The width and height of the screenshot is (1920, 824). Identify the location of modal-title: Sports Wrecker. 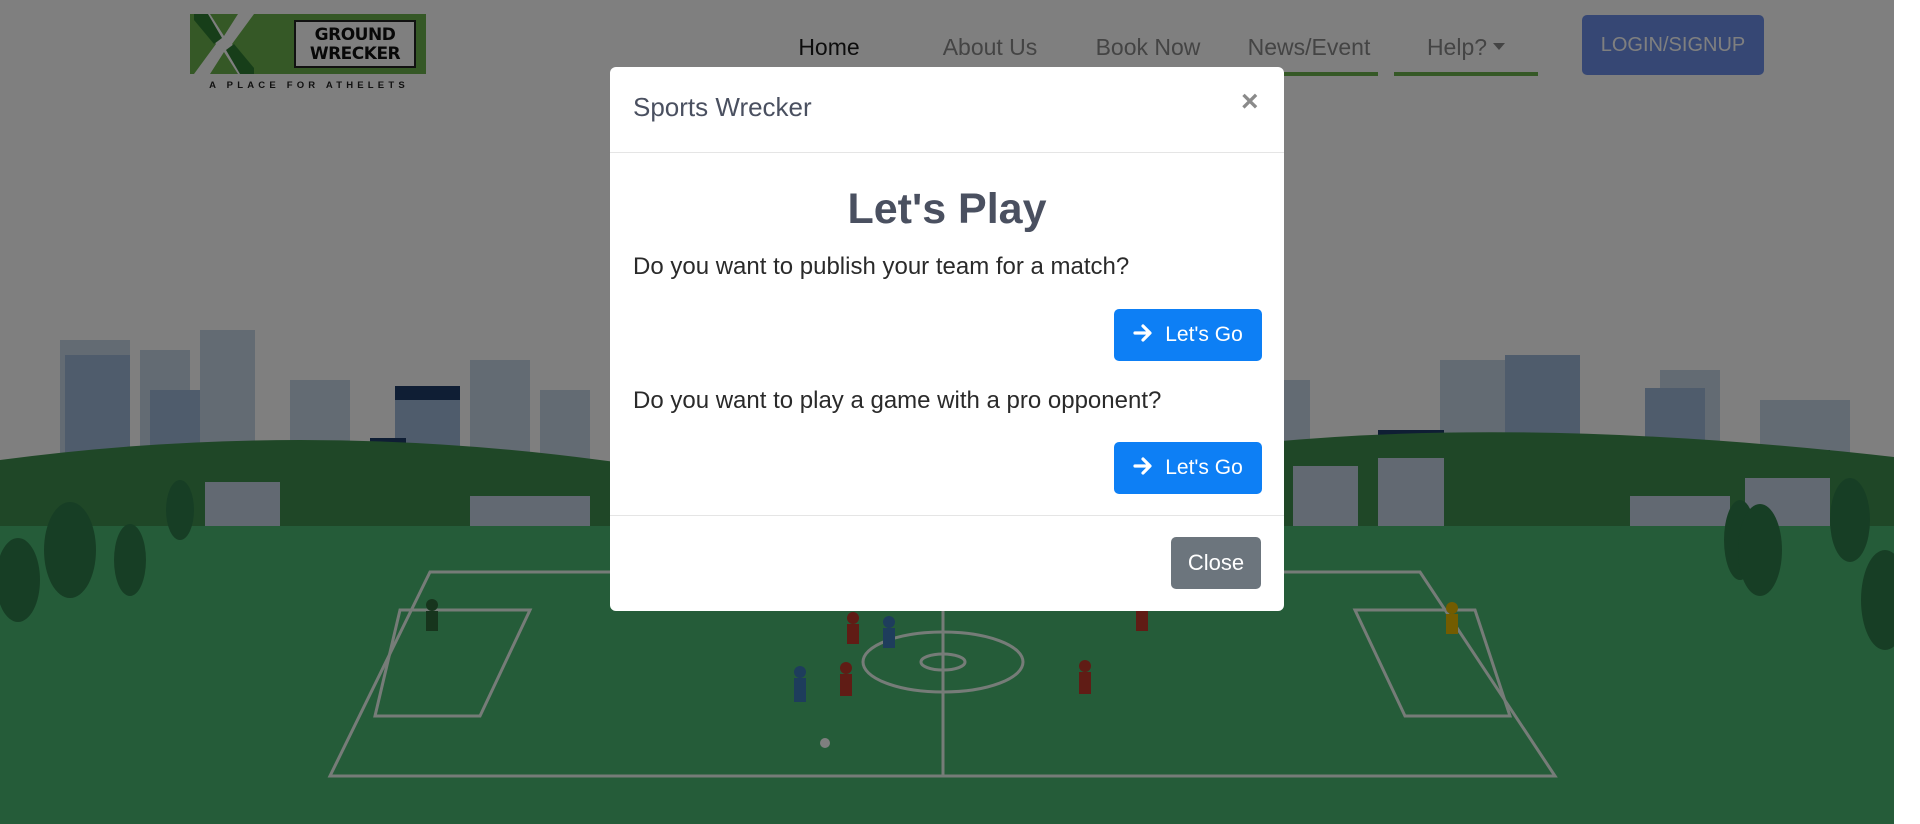
(722, 107).